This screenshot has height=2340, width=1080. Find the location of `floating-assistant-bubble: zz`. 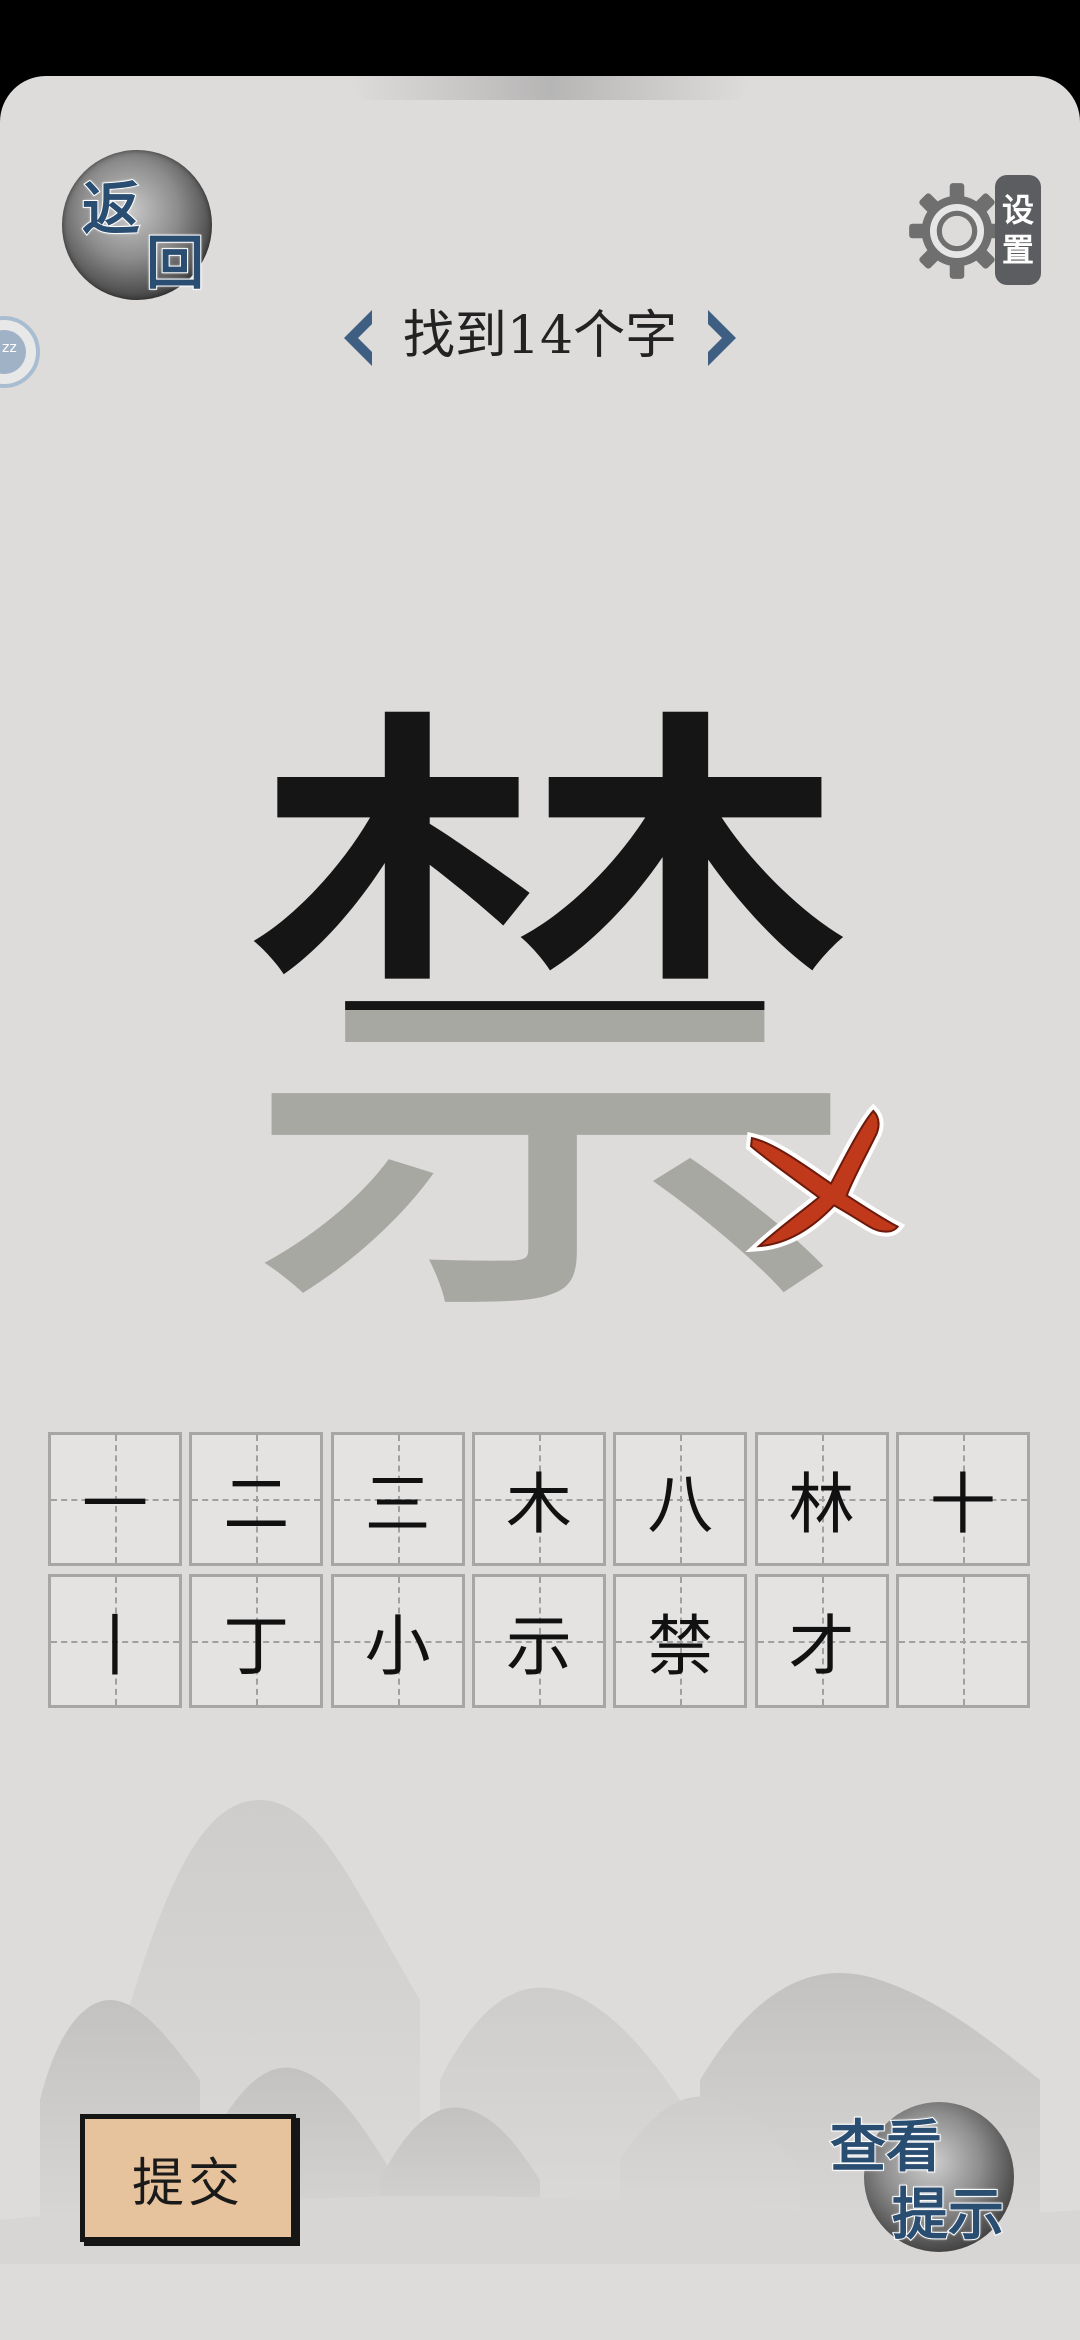

floating-assistant-bubble: zz is located at coordinates (20, 352).